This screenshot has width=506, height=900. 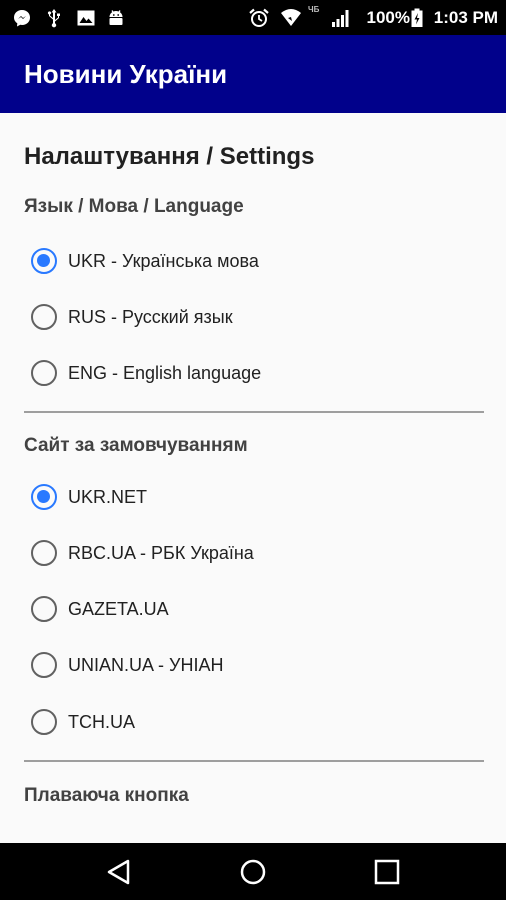 I want to click on radio-label: RBC.UA - РБК Україна, so click(x=161, y=552).